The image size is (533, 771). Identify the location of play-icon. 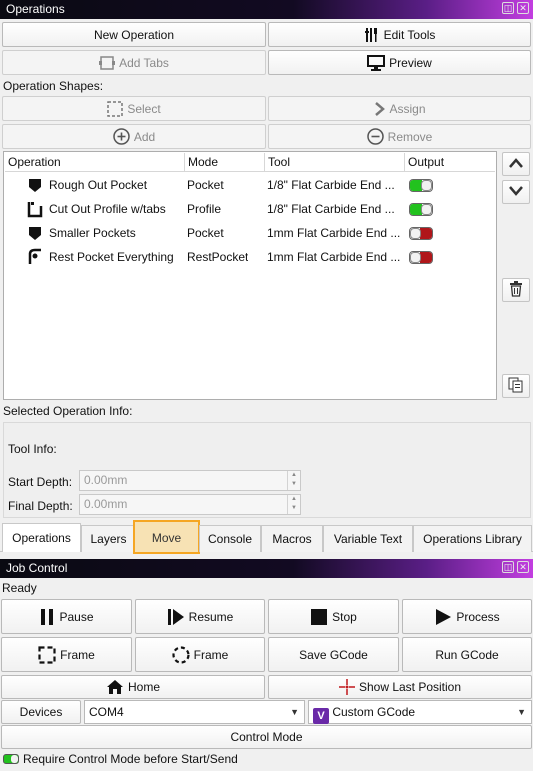
(443, 617).